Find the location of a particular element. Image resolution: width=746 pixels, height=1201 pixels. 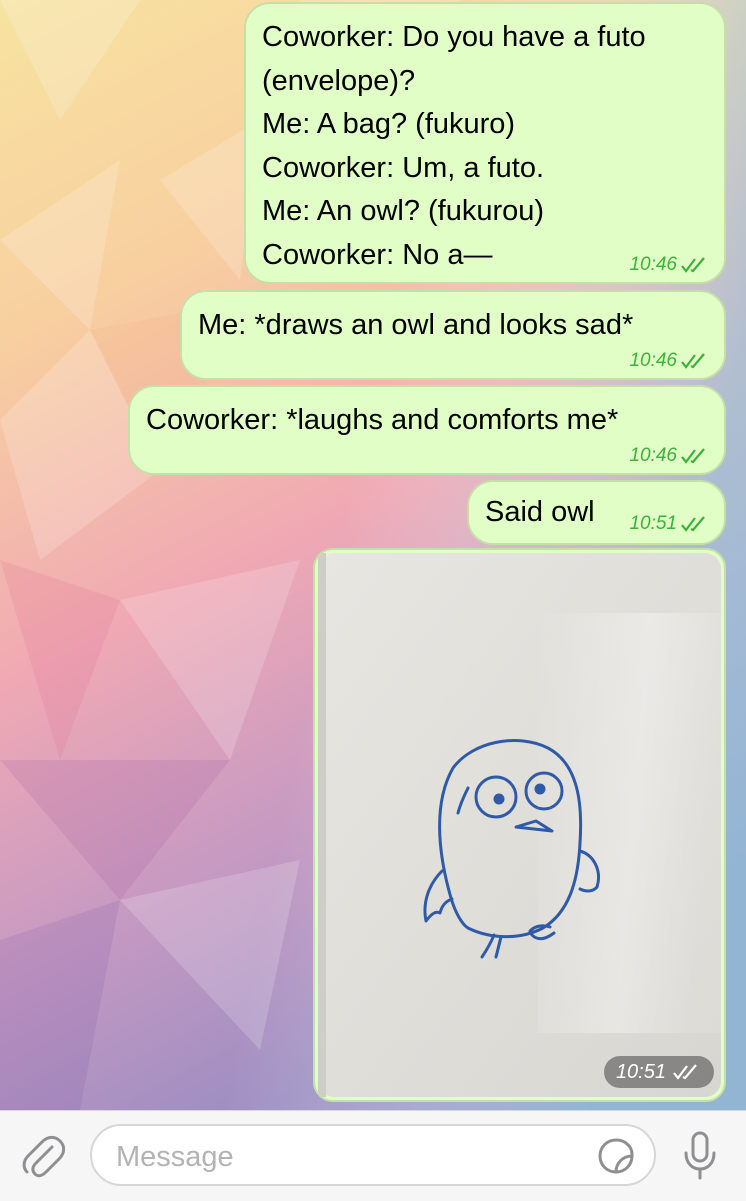

message-input is located at coordinates (346, 1157).